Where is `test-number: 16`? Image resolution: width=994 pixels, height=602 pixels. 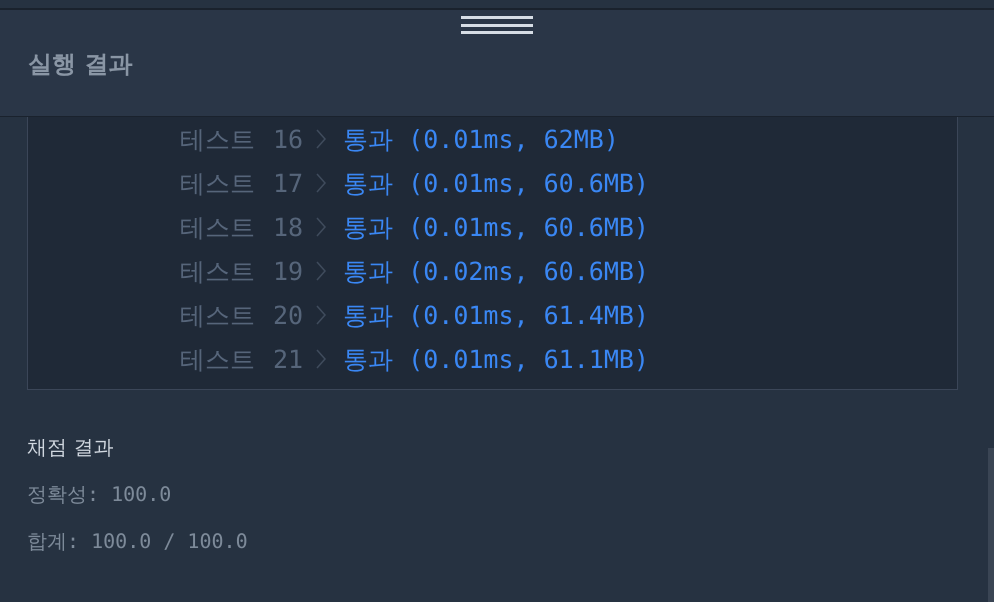
test-number: 16 is located at coordinates (288, 139).